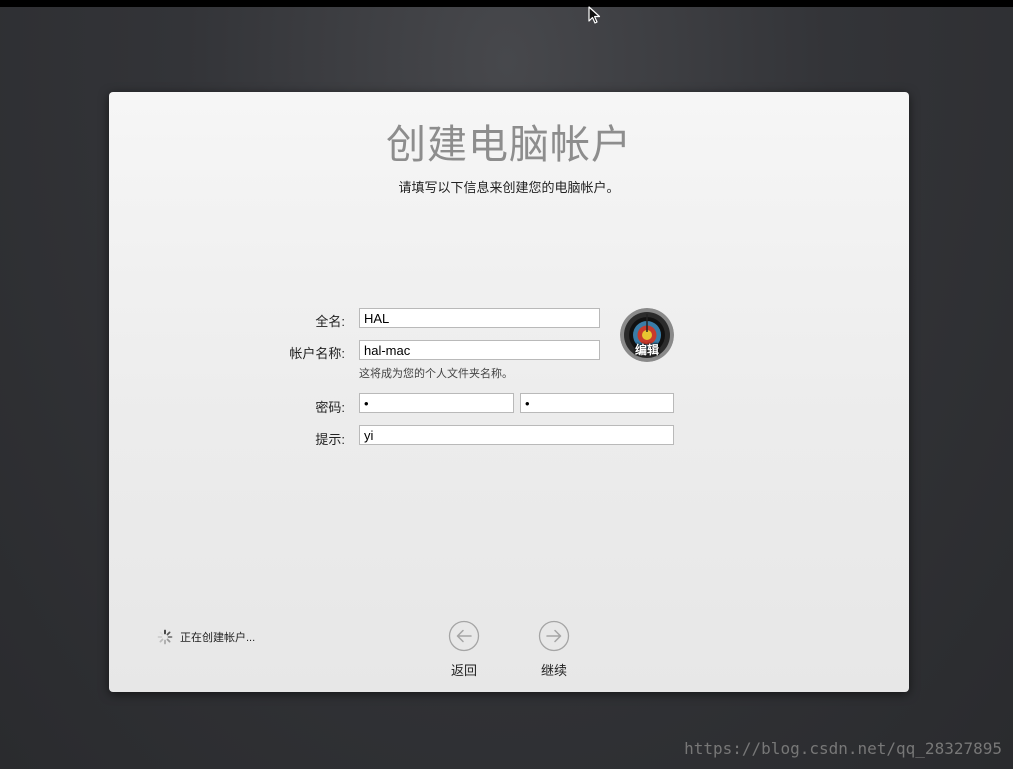  What do you see at coordinates (436, 374) in the screenshot?
I see `account-name-note: 这将成为您的个人文件夹名称。` at bounding box center [436, 374].